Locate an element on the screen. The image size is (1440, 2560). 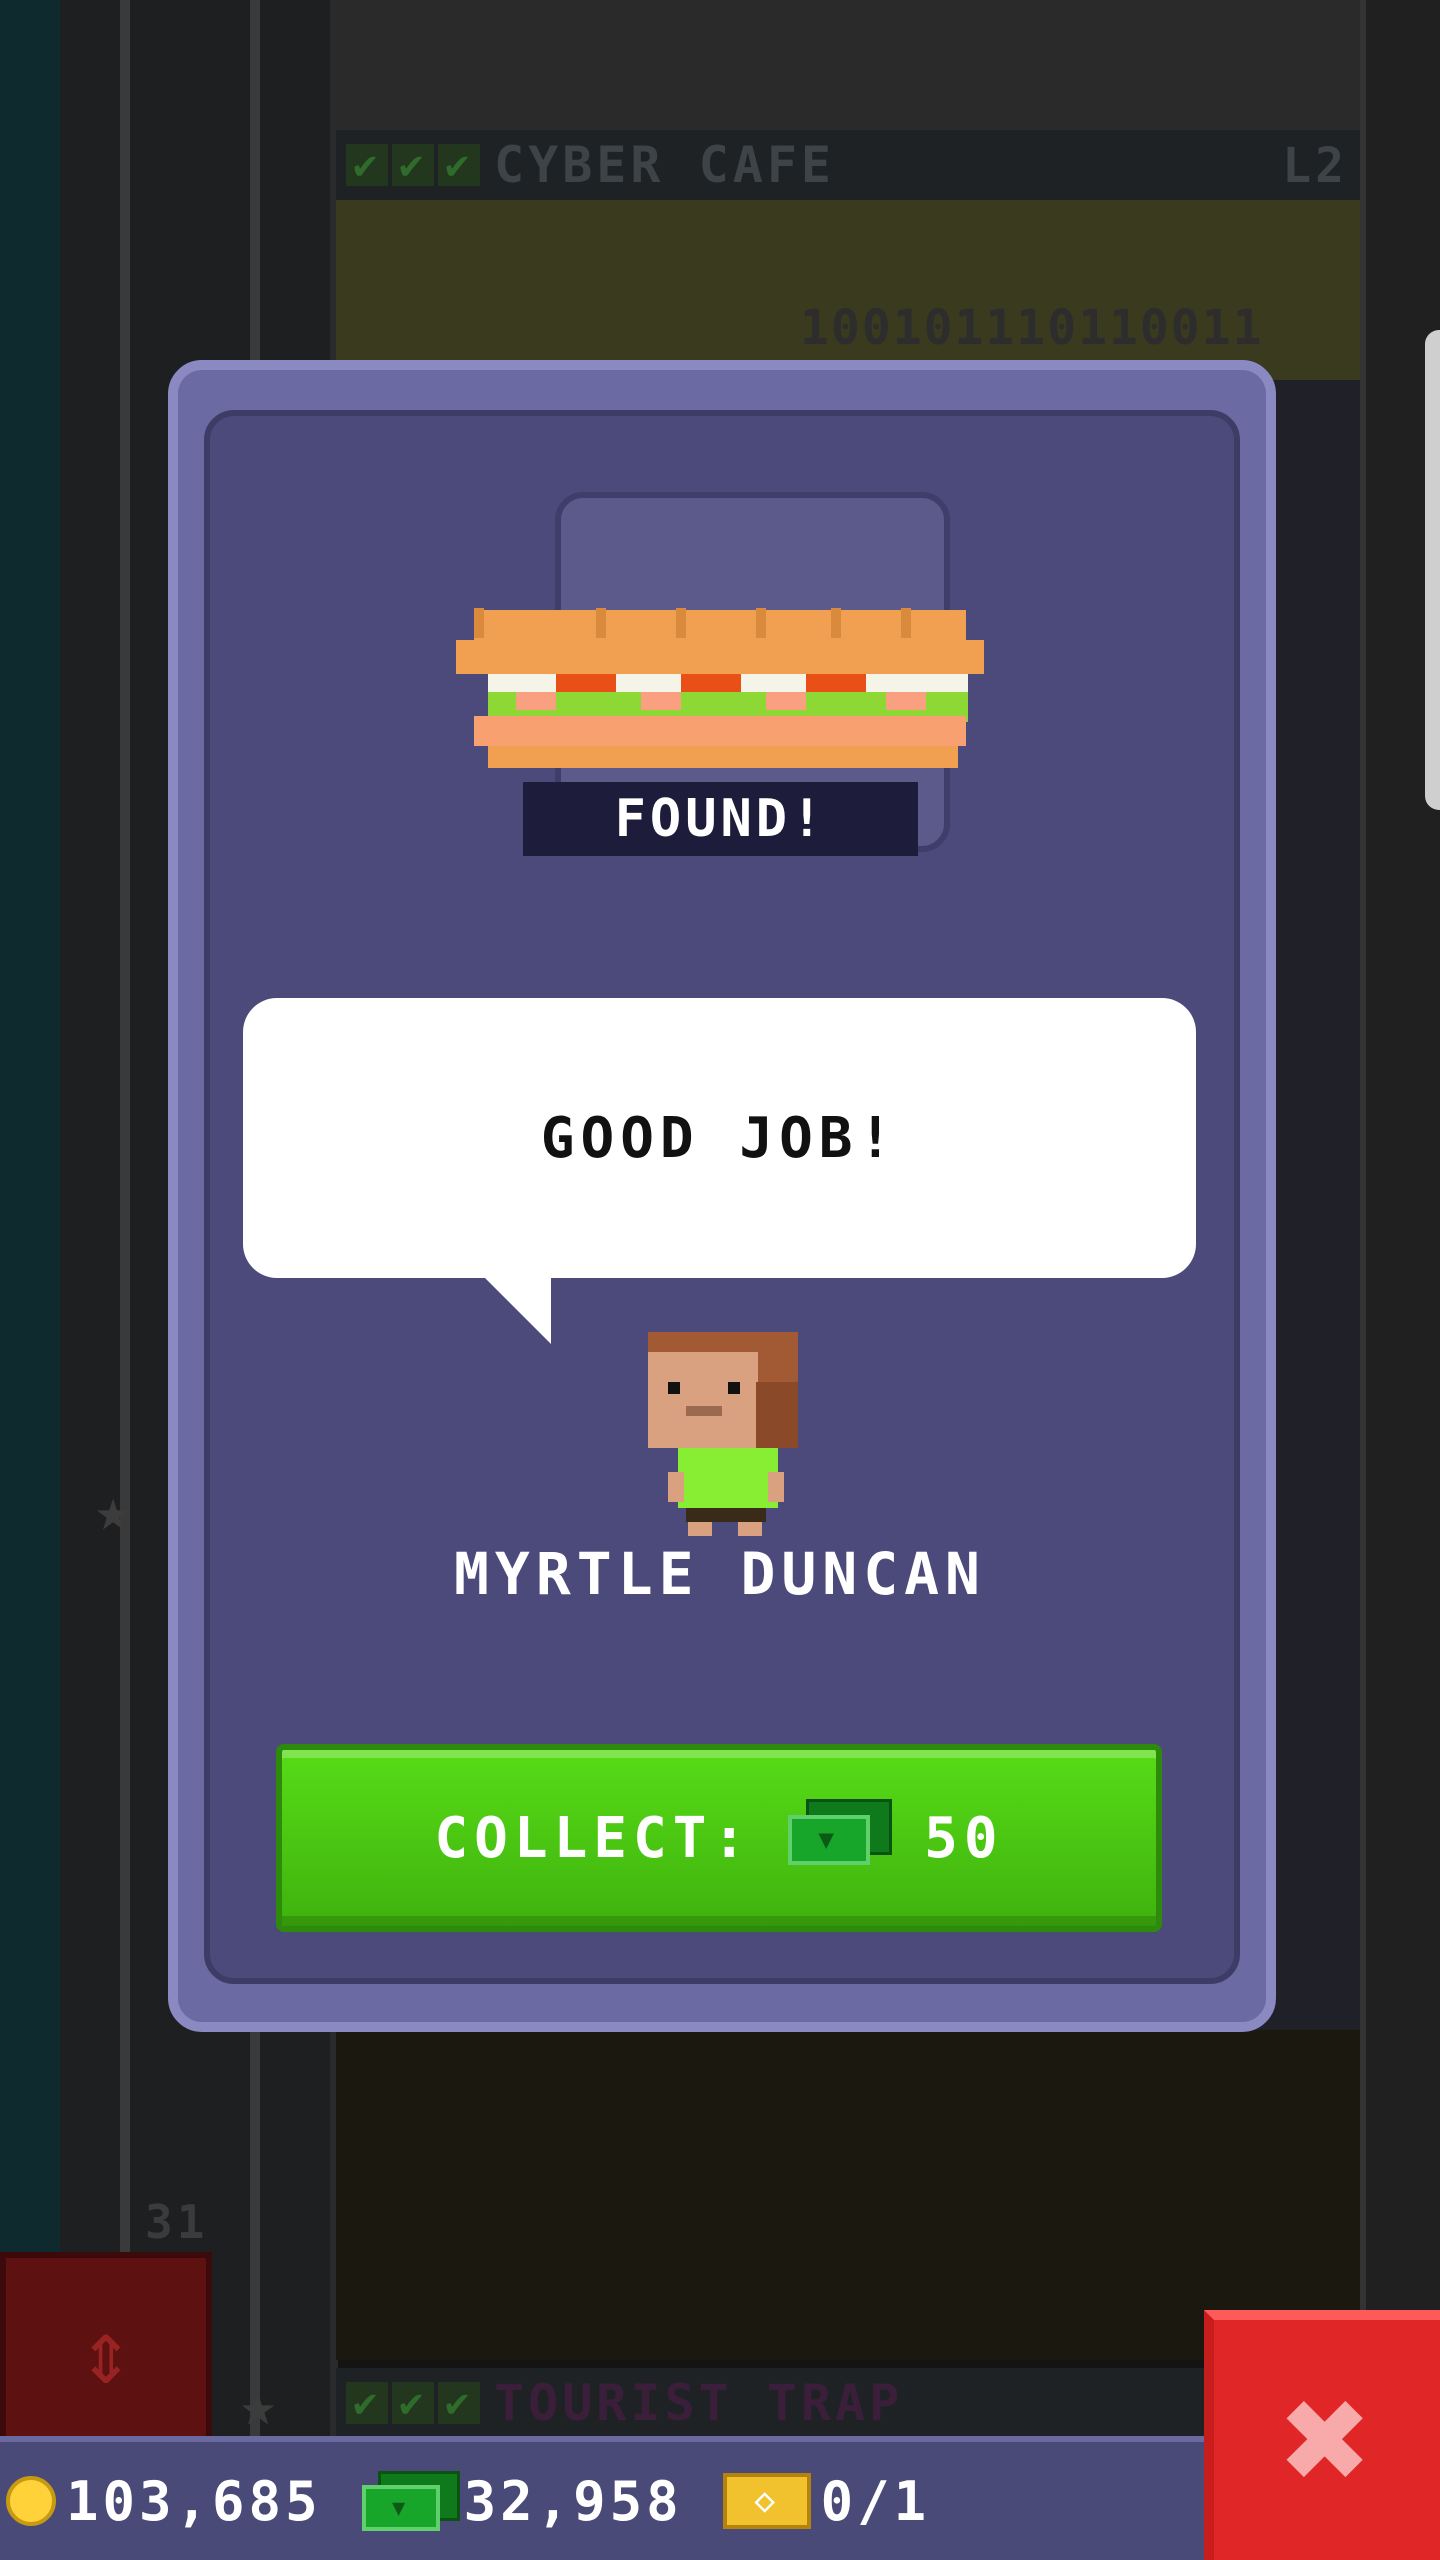
tickets-value: 0/1 is located at coordinates (875, 2501).